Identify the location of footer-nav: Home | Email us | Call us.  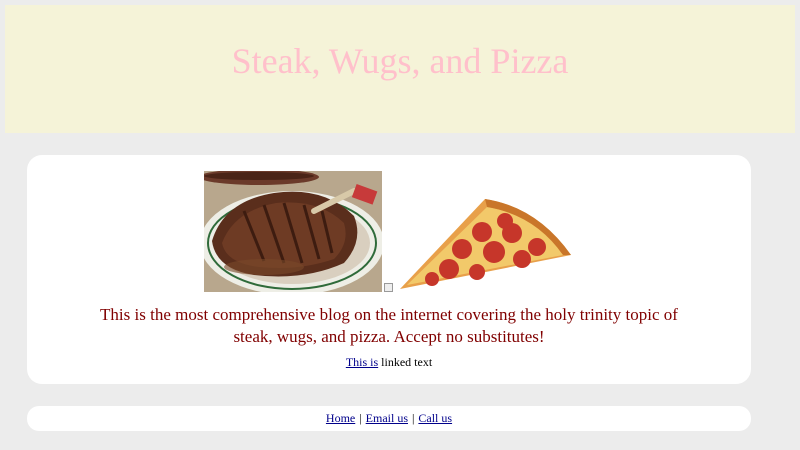
(389, 418).